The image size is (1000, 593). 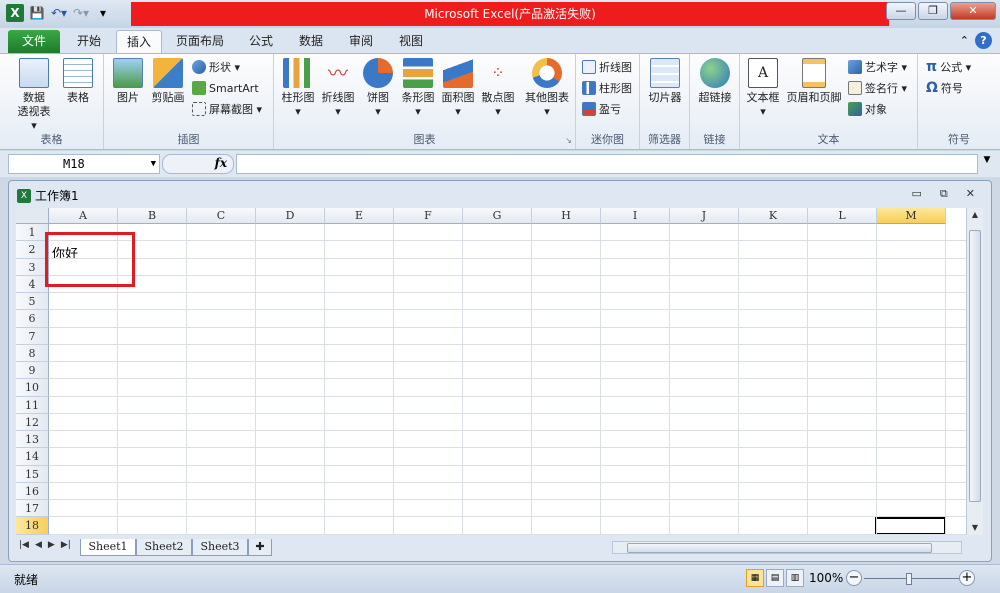 What do you see at coordinates (83, 216) in the screenshot?
I see `column-header-a: A` at bounding box center [83, 216].